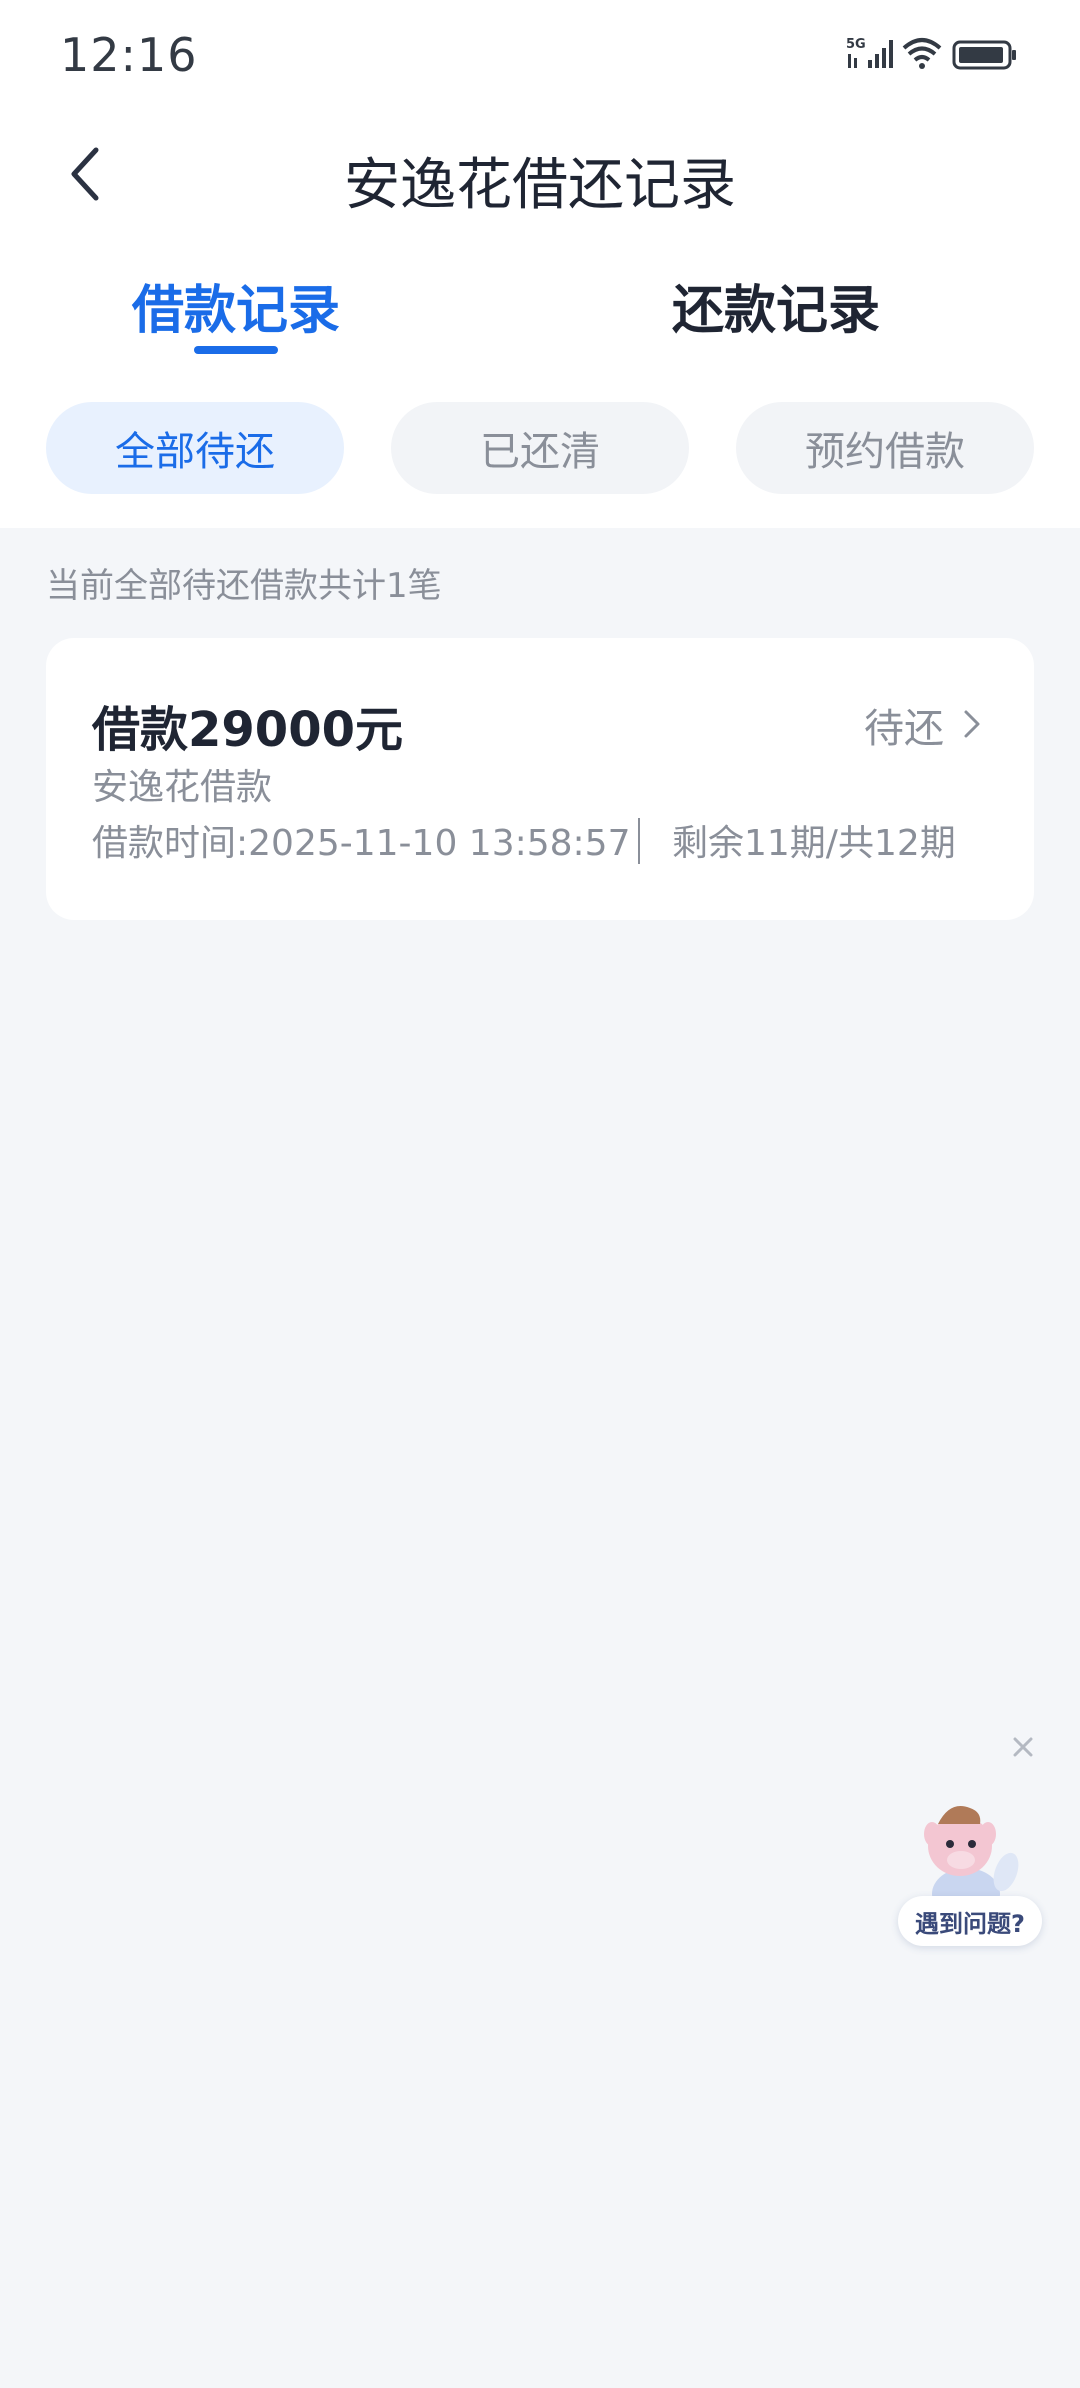 The image size is (1080, 2388). I want to click on loan-product: 安逸花借款, so click(182, 787).